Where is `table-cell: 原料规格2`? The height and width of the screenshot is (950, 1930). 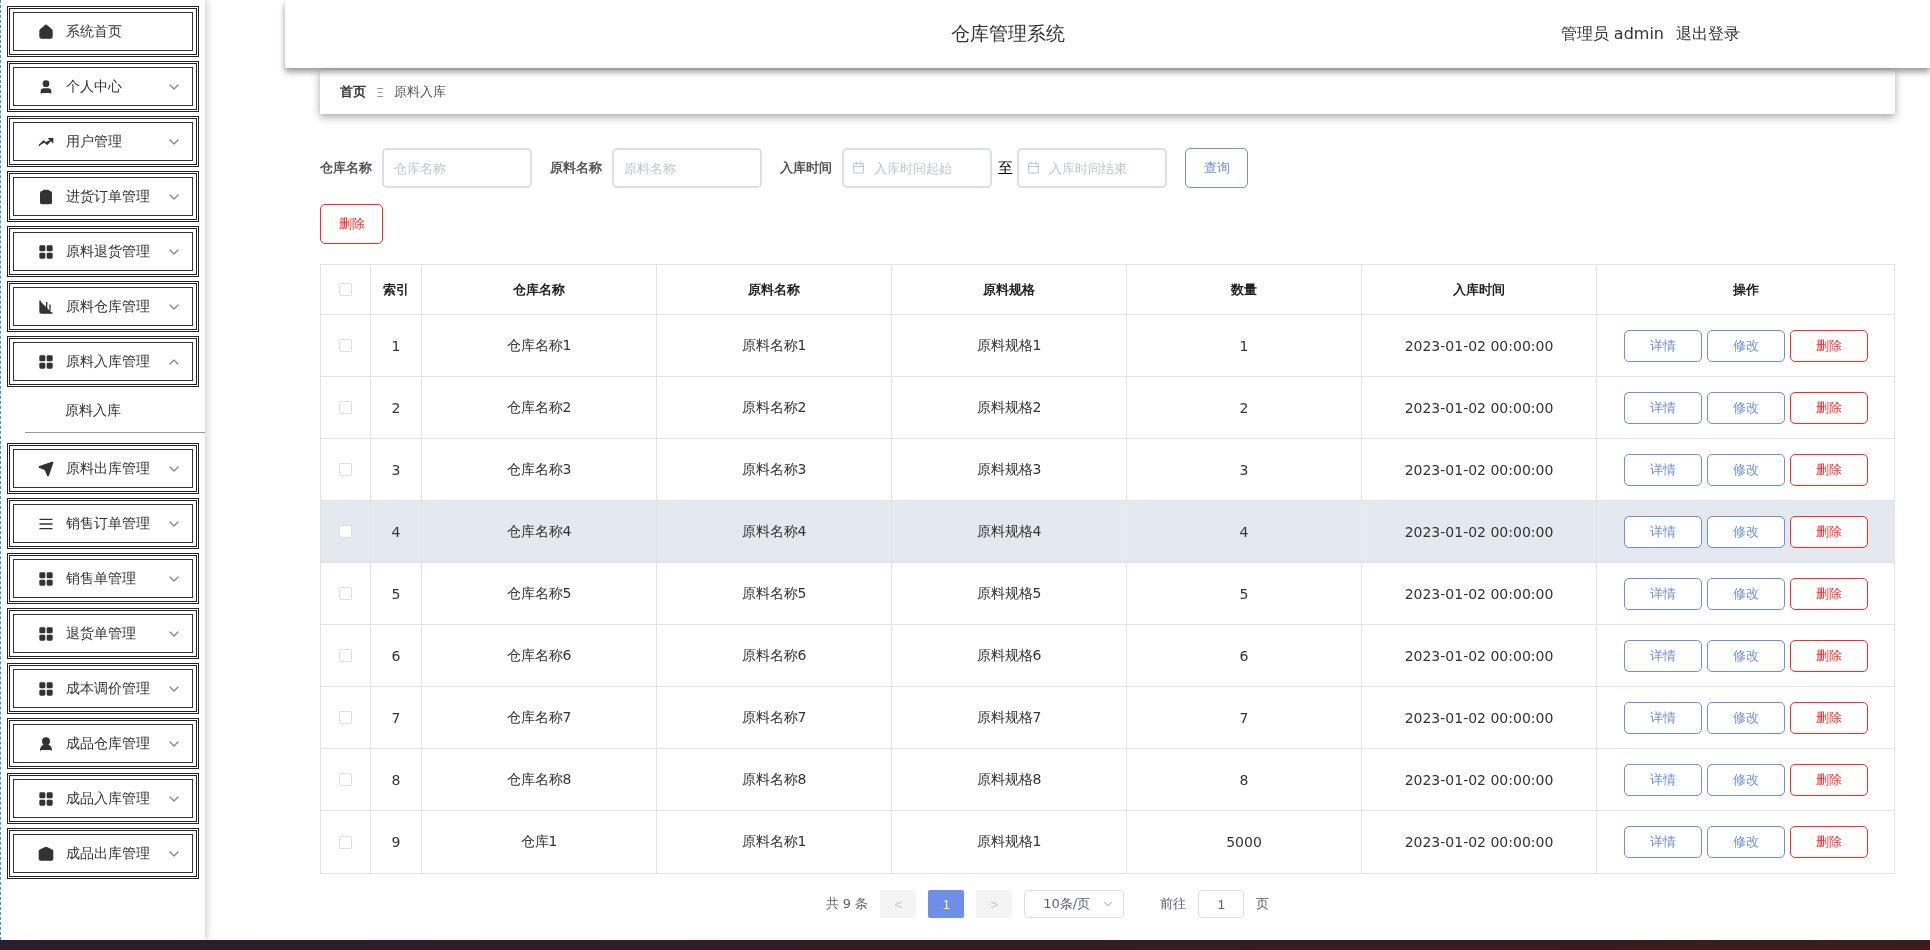 table-cell: 原料规格2 is located at coordinates (1009, 407).